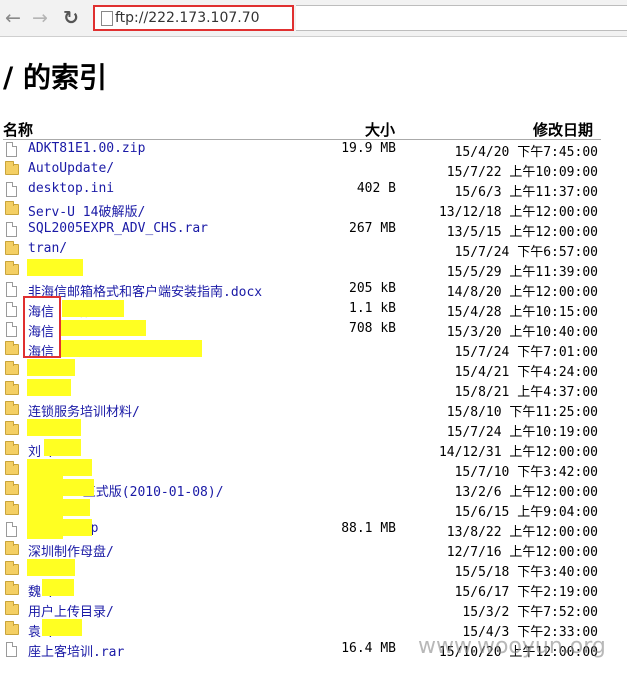 Image resolution: width=627 pixels, height=674 pixels. Describe the element at coordinates (313, 450) in the screenshot. I see `folder-row: 刘 /14/12/31 上午12:00:00` at that location.